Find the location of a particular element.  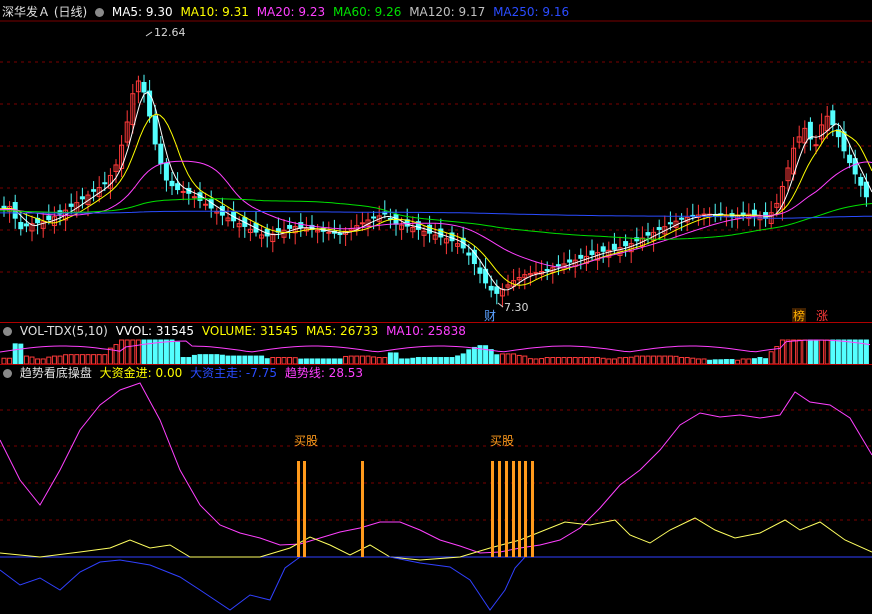

vol-ma10-label: MA10: 25838 is located at coordinates (426, 331).